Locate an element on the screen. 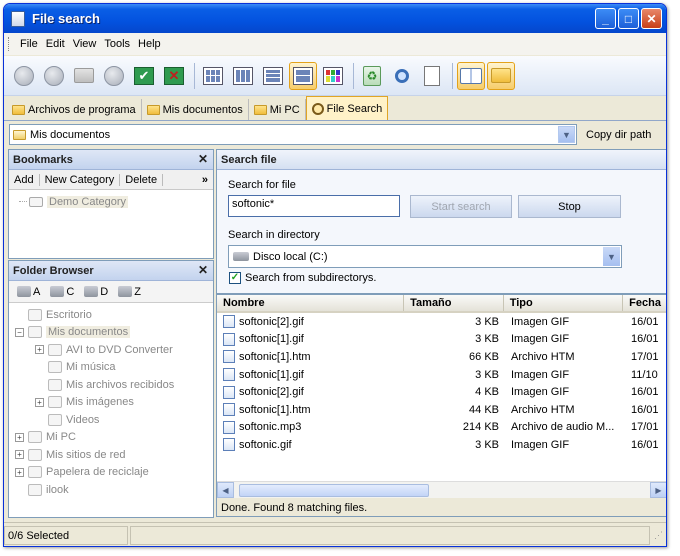  start-search-button: Start search is located at coordinates (461, 206).